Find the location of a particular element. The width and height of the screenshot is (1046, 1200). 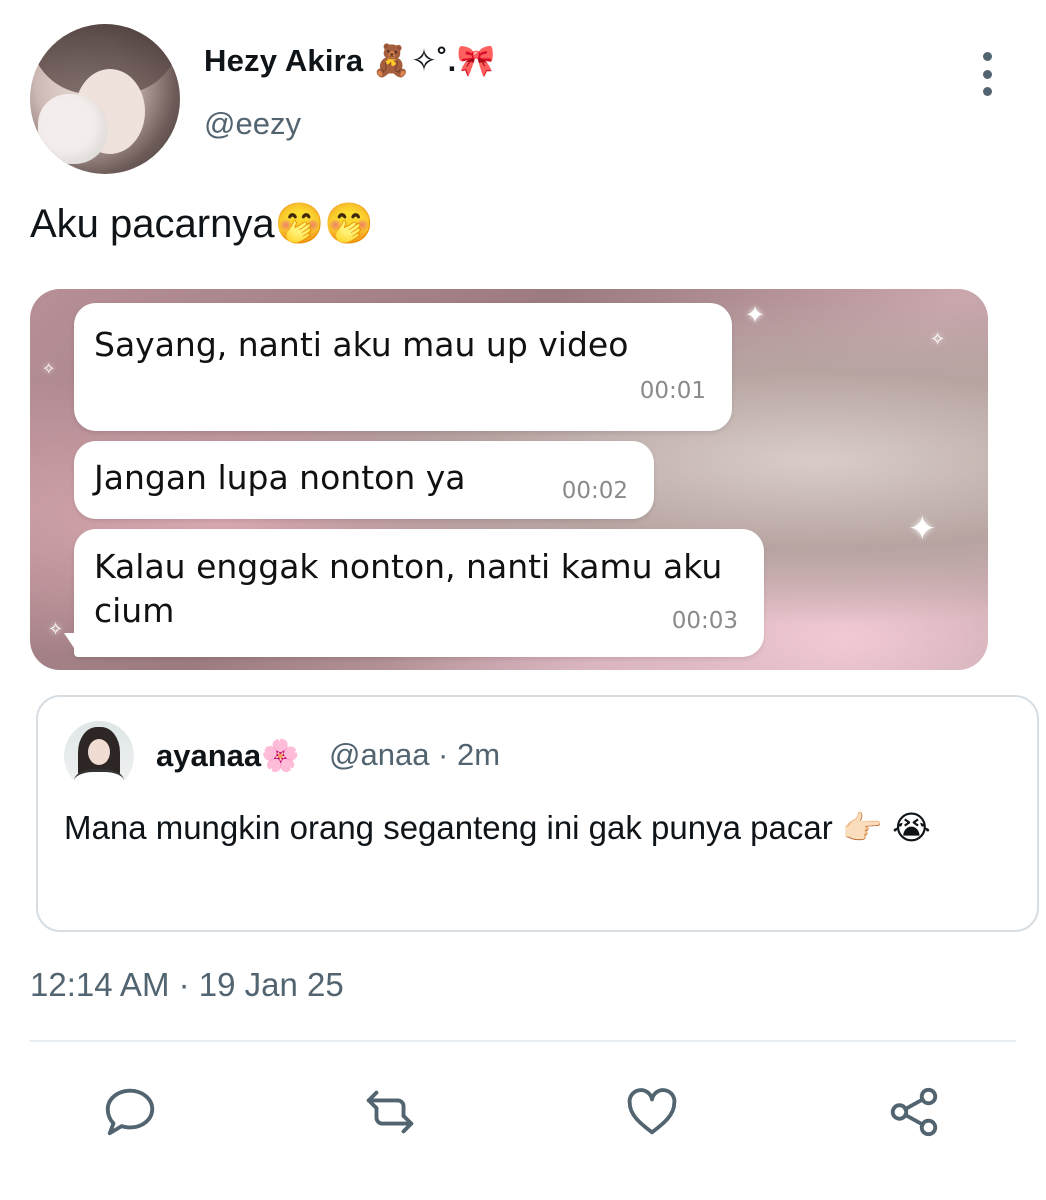

heart-icon is located at coordinates (652, 1111).